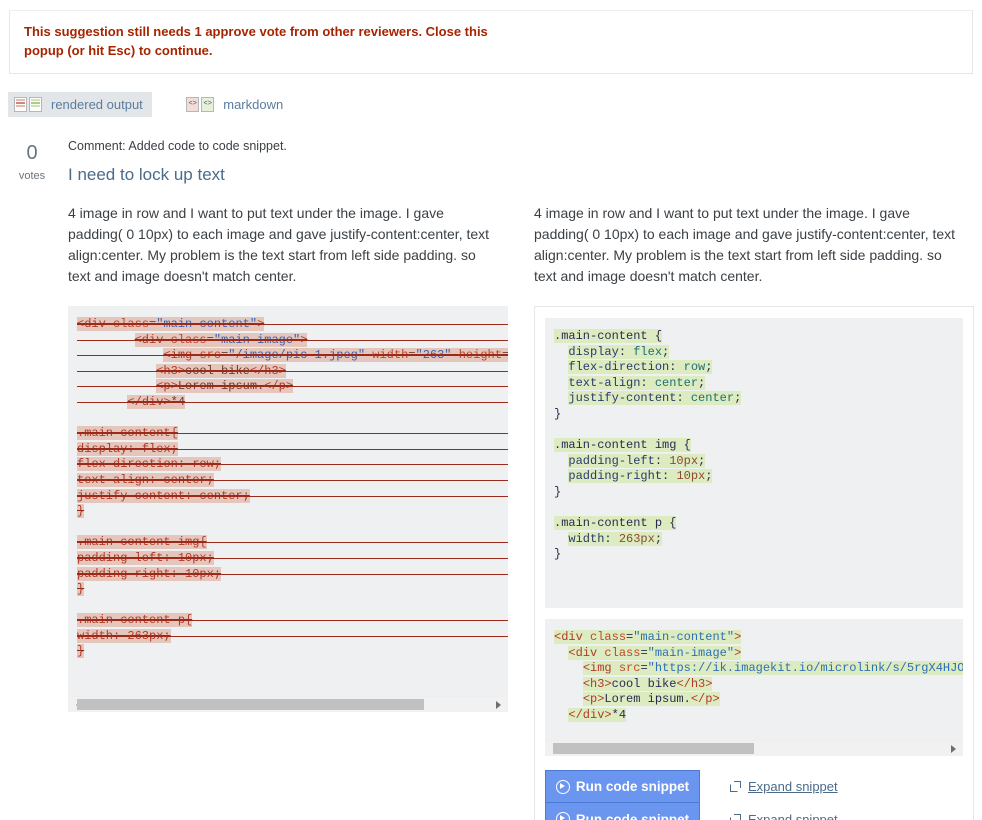  I want to click on code-line: padding-left: 10px;, so click(637, 460).